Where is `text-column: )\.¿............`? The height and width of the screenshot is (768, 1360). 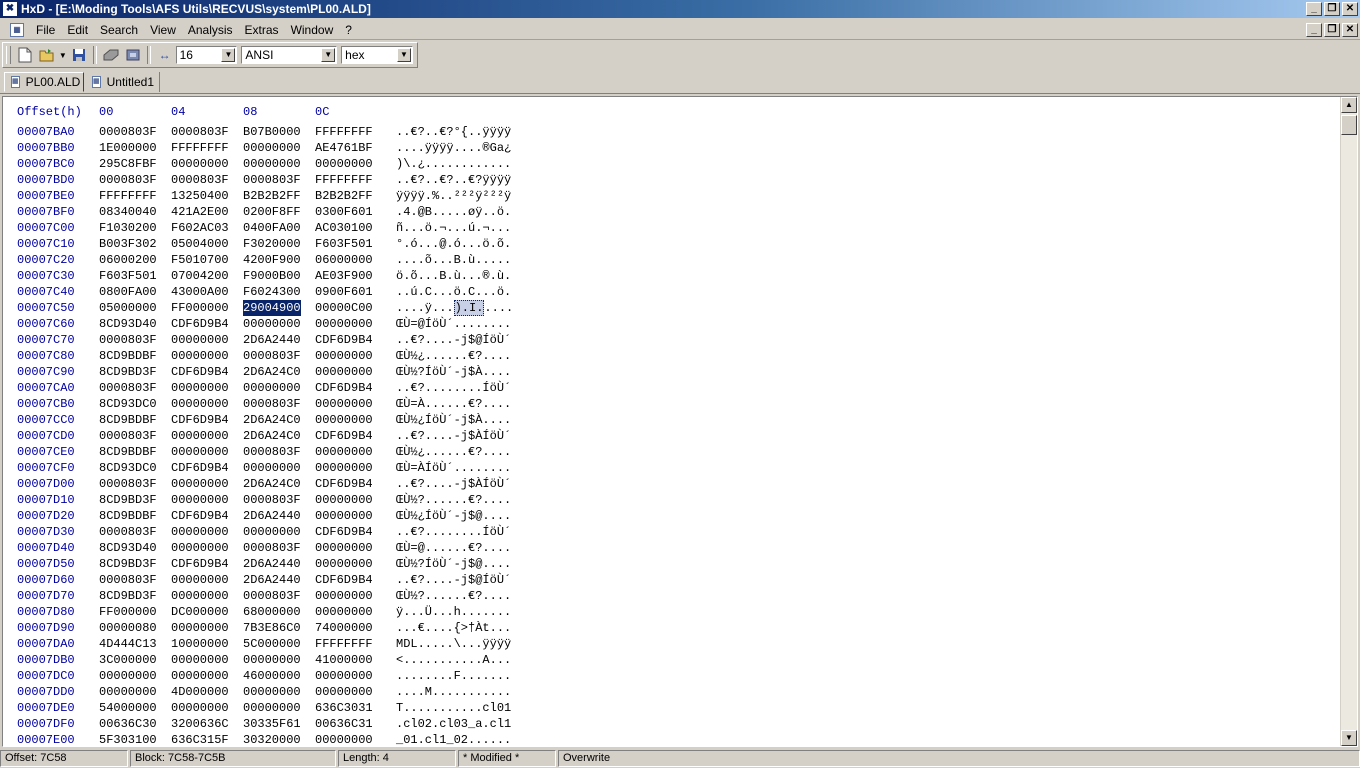 text-column: )\.¿............ is located at coordinates (453, 164).